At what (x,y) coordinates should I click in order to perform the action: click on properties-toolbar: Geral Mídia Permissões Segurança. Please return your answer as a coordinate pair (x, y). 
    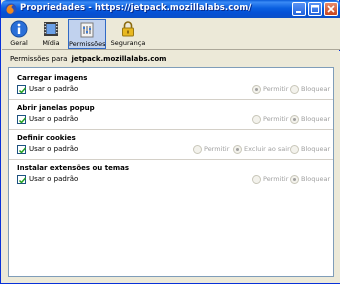
    Looking at the image, I should click on (171, 34).